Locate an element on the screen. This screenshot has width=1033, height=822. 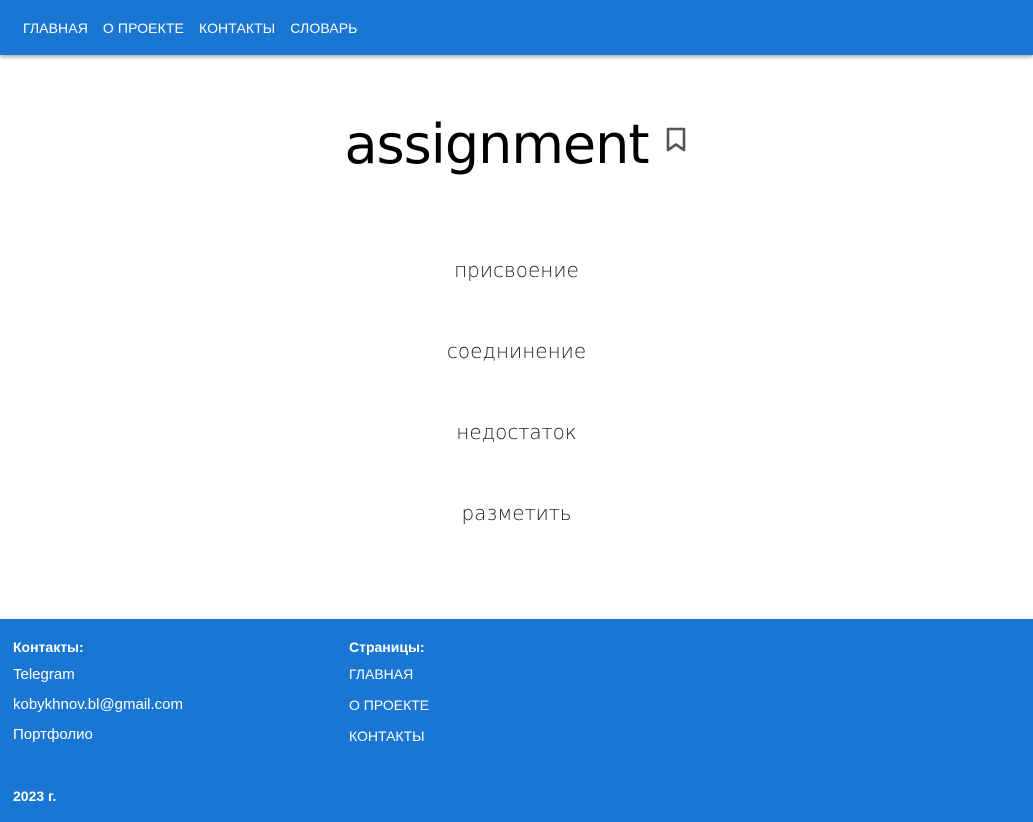
main-nav: ГЛАВНАЯ О ПРОЕКТЕ КОНТАКТЫ СЛОВАРЬ is located at coordinates (516, 27).